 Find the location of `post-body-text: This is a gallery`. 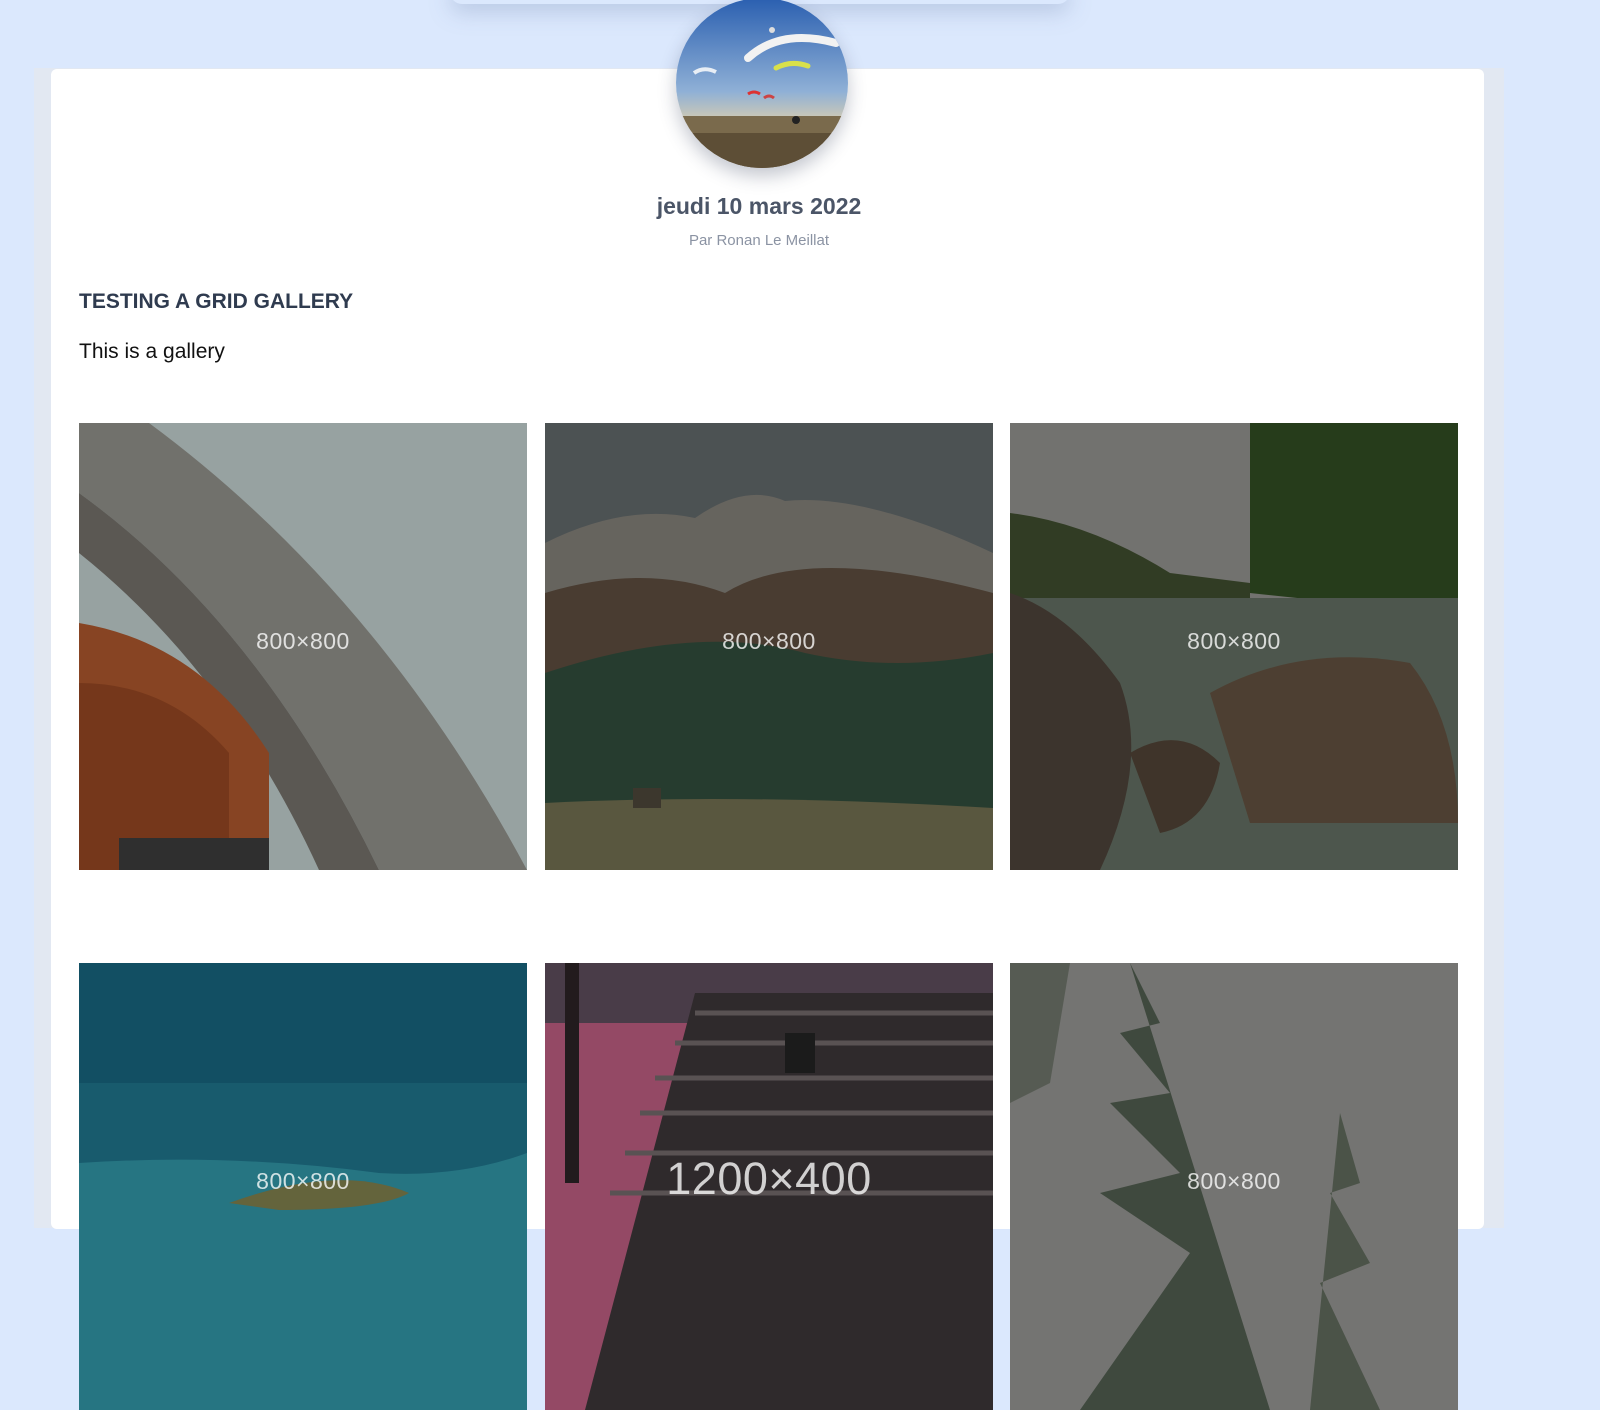

post-body-text: This is a gallery is located at coordinates (152, 351).